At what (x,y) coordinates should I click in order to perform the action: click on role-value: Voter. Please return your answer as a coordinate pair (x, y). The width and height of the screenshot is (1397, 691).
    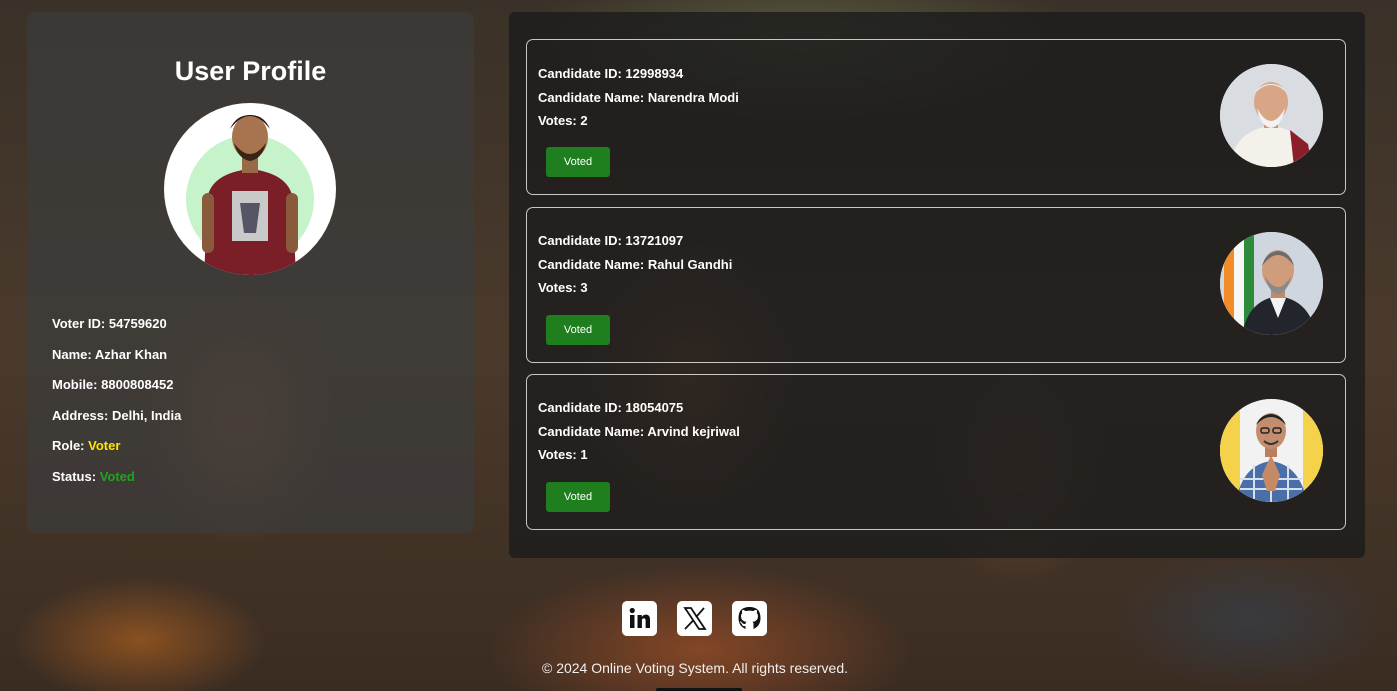
    Looking at the image, I should click on (104, 445).